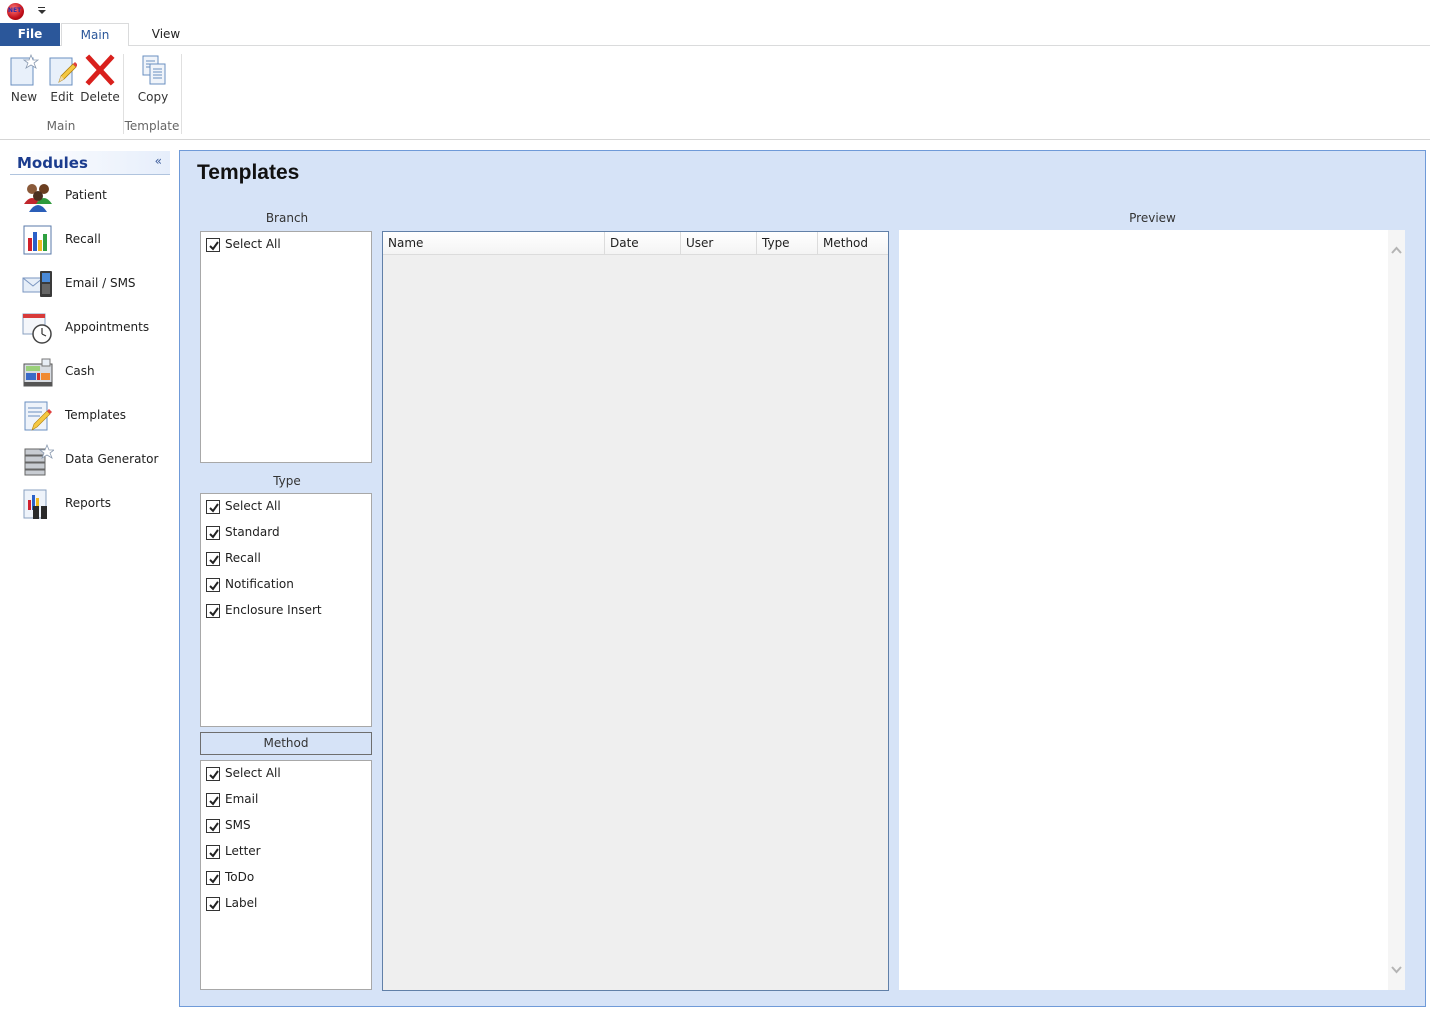  What do you see at coordinates (107, 327) in the screenshot?
I see `sidebar-item-label: Appointments` at bounding box center [107, 327].